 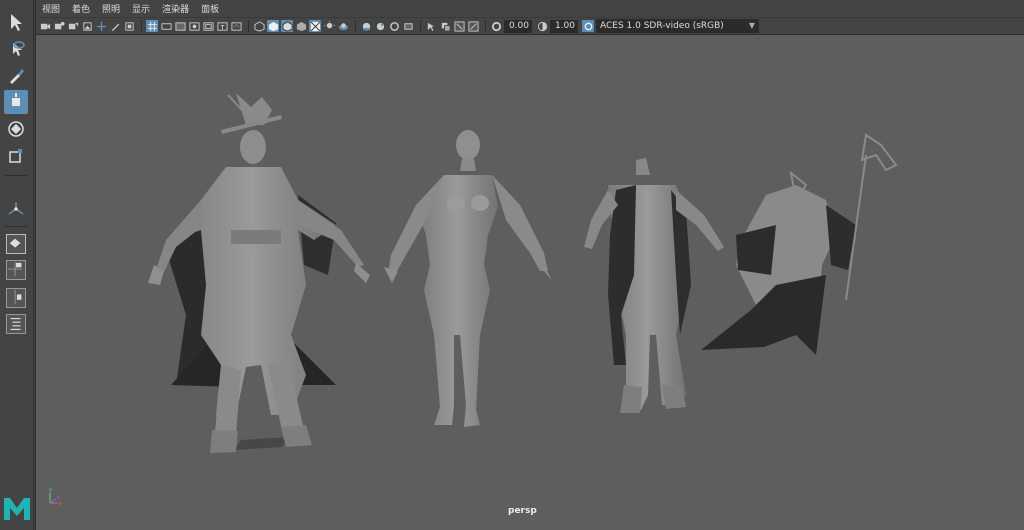 I want to click on safe-action-icon, so click(x=208, y=26).